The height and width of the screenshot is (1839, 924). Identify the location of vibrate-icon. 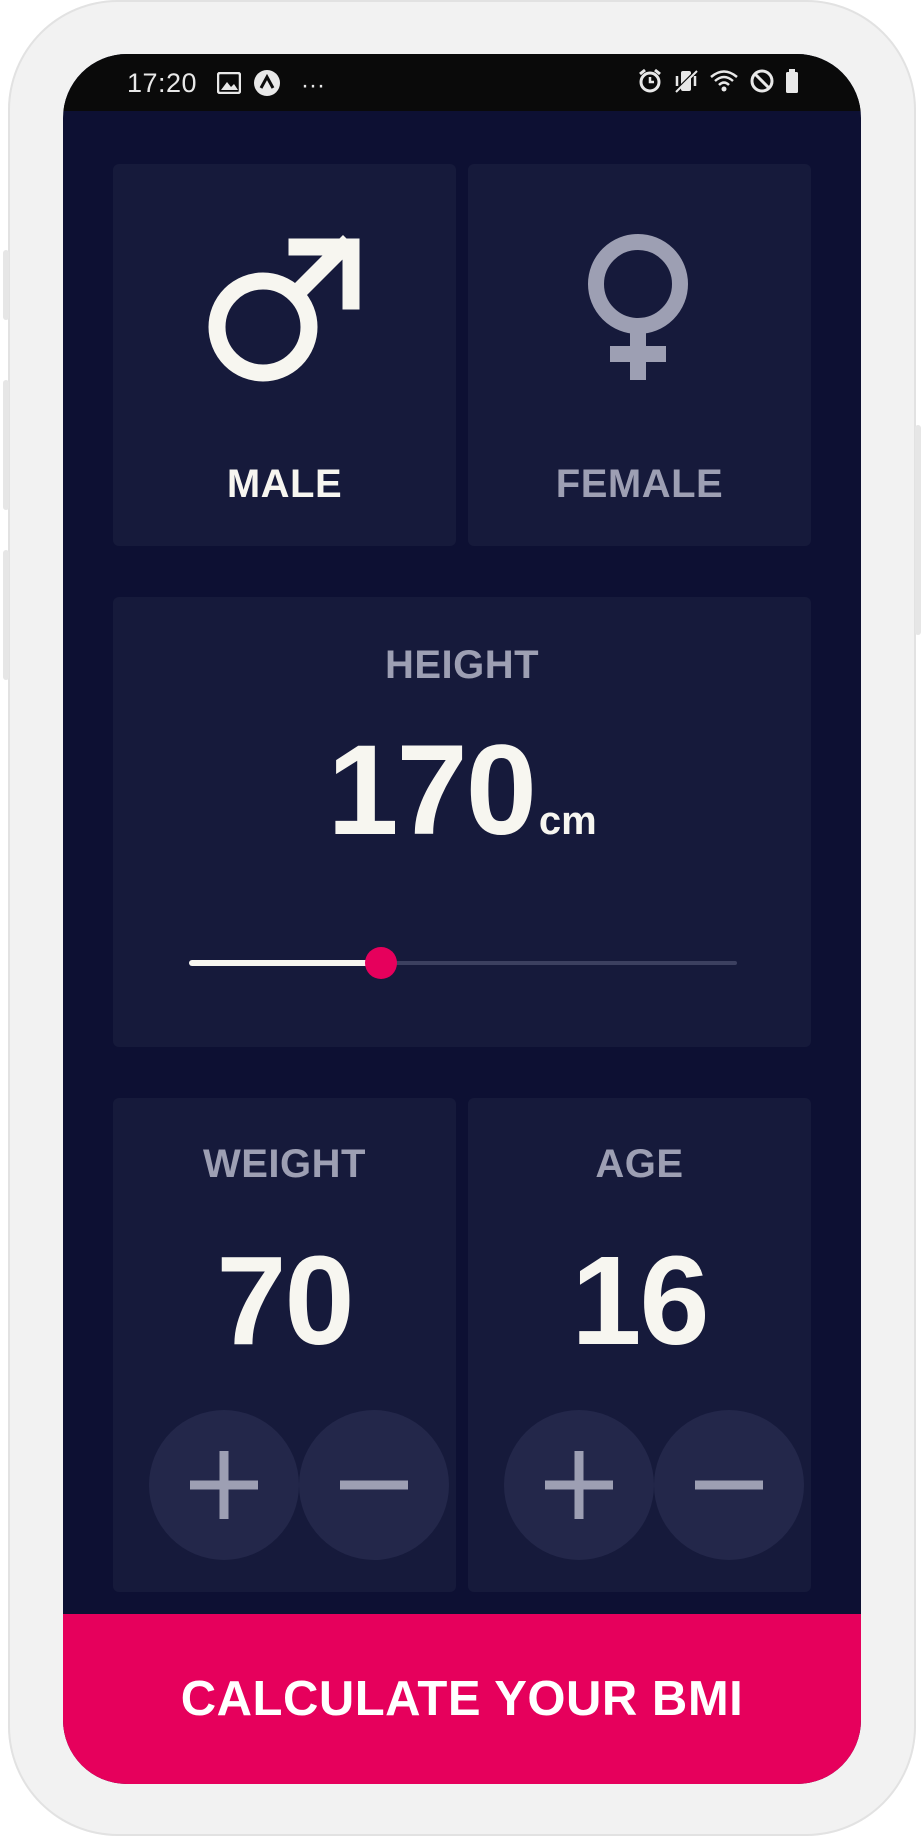
(686, 83).